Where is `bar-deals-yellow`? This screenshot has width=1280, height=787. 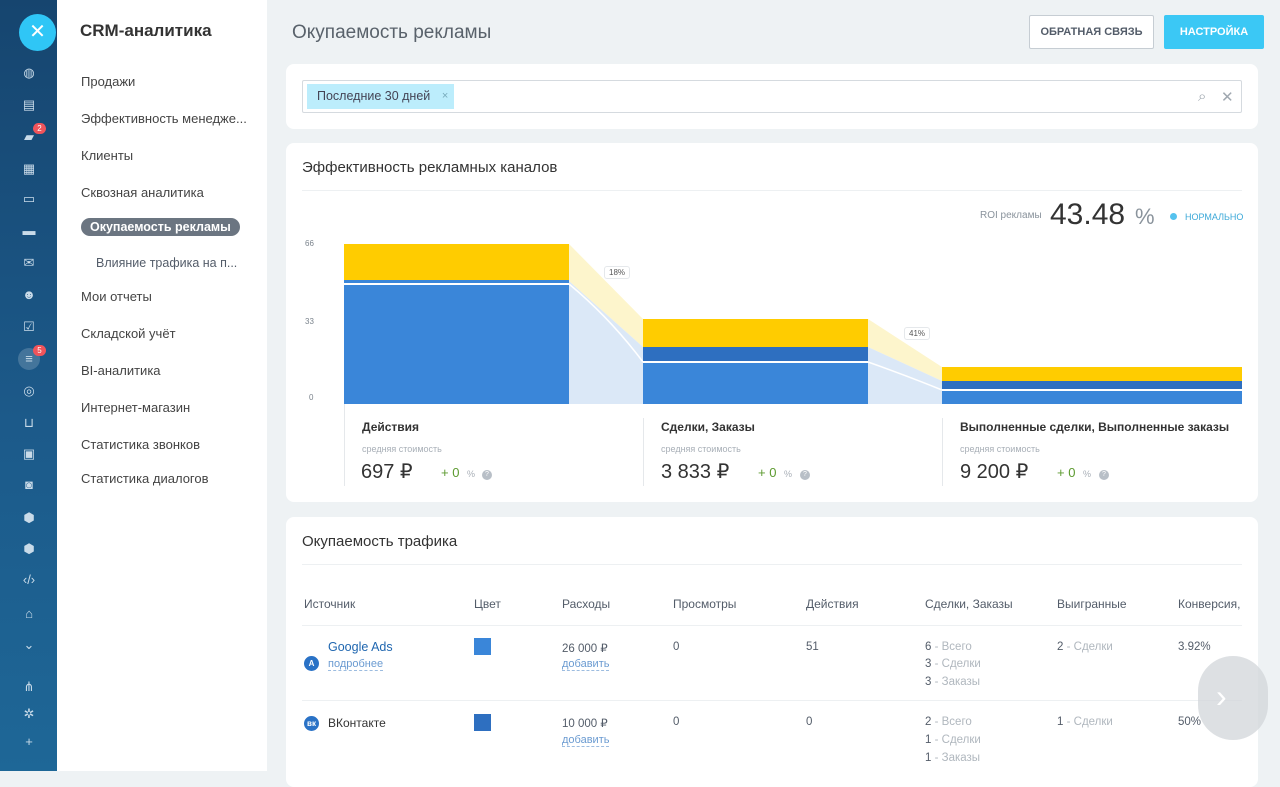 bar-deals-yellow is located at coordinates (755, 333).